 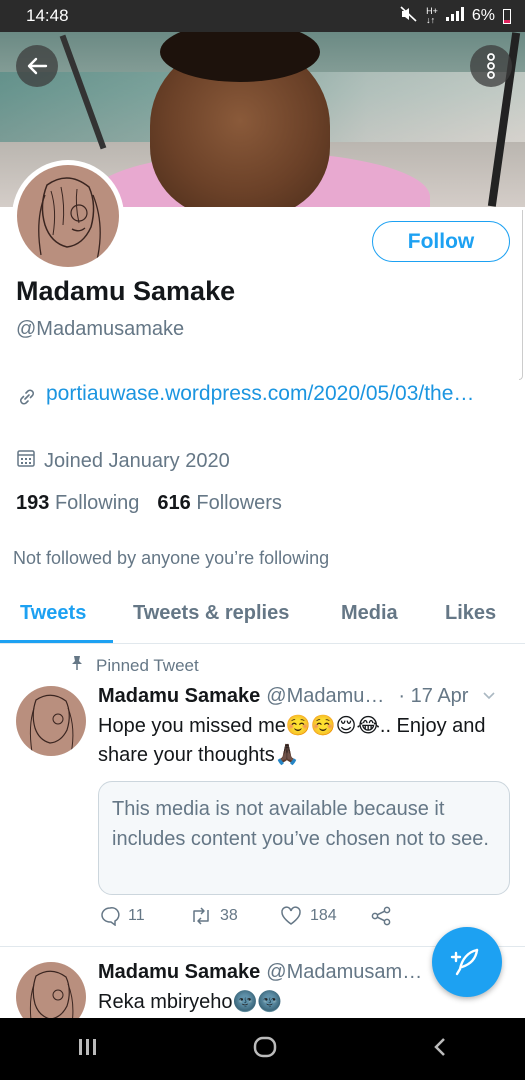 What do you see at coordinates (433, 696) in the screenshot?
I see `tweet-date: · 17 Apr` at bounding box center [433, 696].